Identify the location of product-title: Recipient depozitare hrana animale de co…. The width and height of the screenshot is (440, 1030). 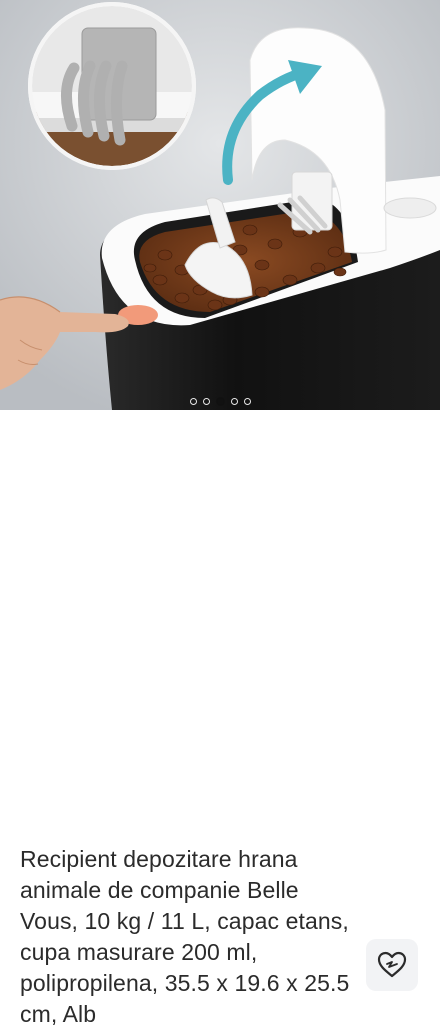
(185, 936).